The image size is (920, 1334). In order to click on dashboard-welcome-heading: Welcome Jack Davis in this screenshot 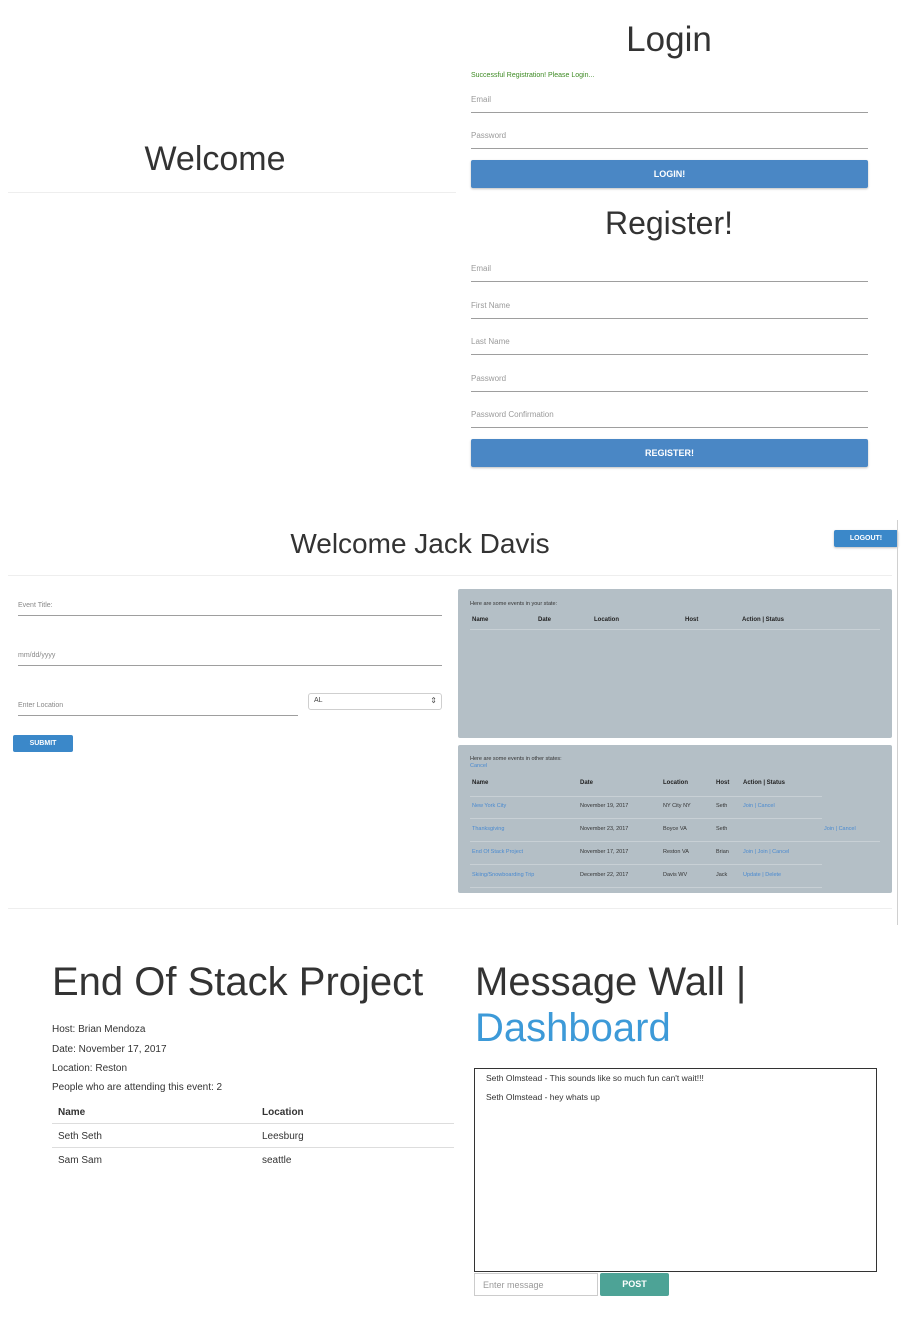, I will do `click(420, 543)`.